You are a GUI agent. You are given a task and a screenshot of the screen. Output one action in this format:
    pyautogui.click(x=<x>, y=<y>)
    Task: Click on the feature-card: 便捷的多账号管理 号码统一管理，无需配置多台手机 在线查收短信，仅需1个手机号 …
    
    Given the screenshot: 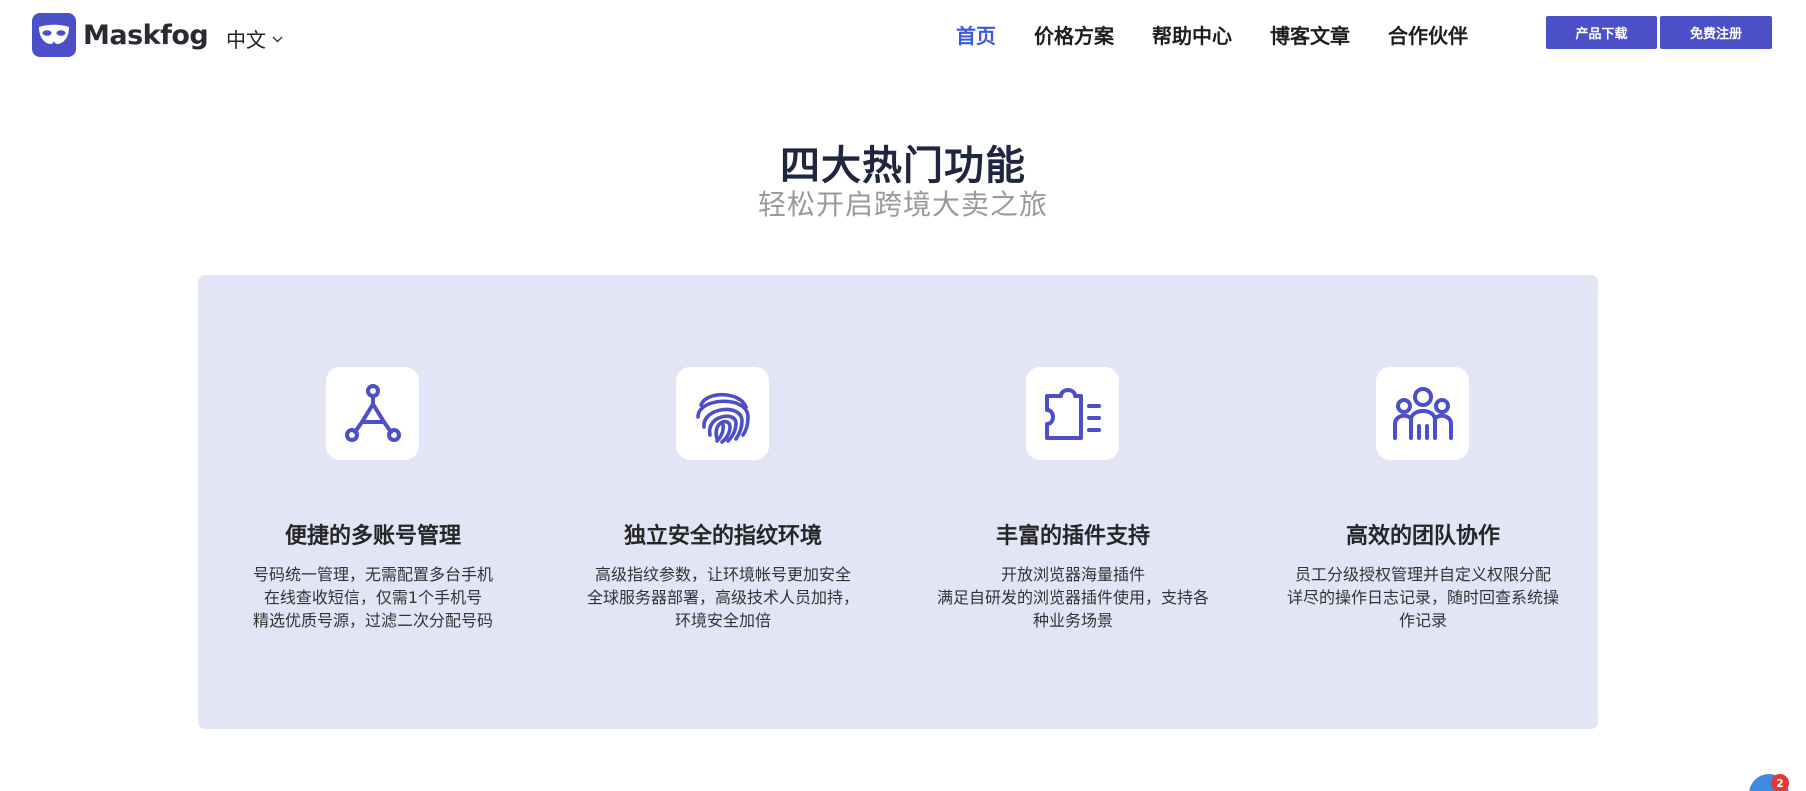 What is the action you would take?
    pyautogui.click(x=373, y=502)
    